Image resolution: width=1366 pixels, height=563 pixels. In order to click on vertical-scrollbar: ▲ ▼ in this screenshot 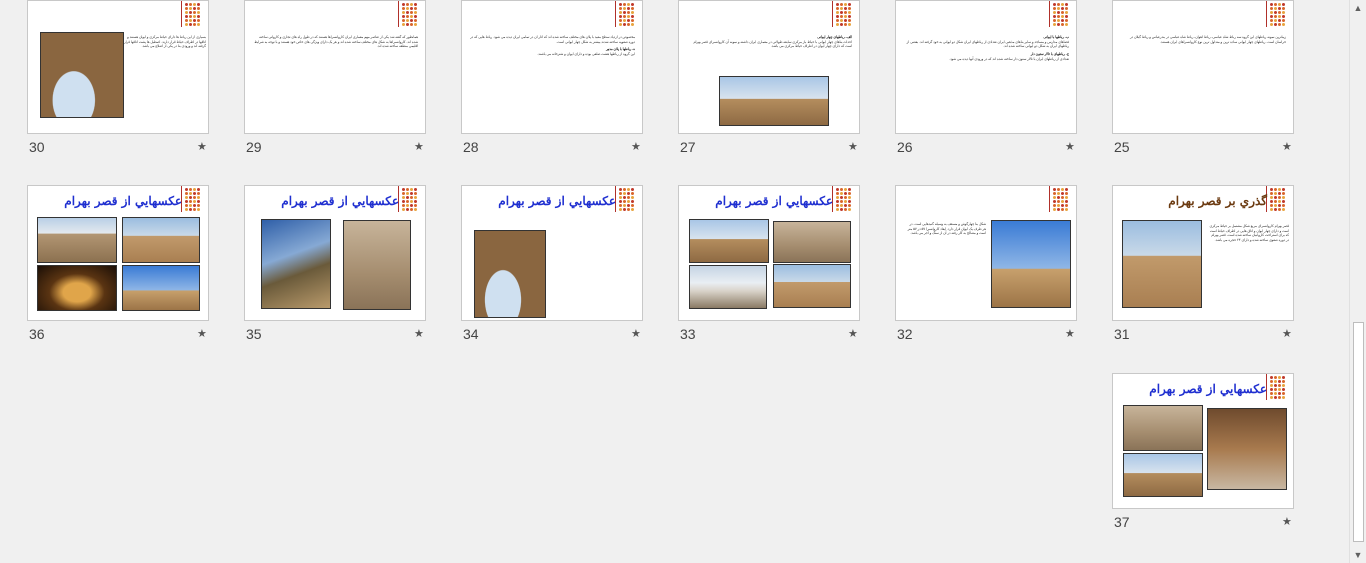, I will do `click(1357, 281)`.